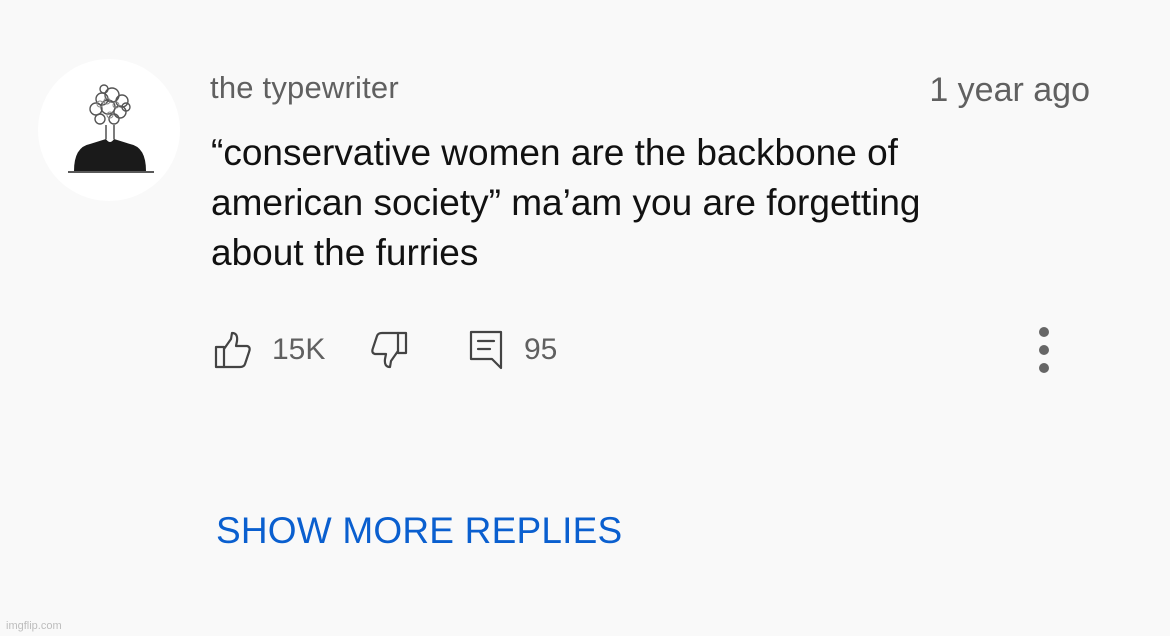  I want to click on comment-text-line: about the furries, so click(345, 252).